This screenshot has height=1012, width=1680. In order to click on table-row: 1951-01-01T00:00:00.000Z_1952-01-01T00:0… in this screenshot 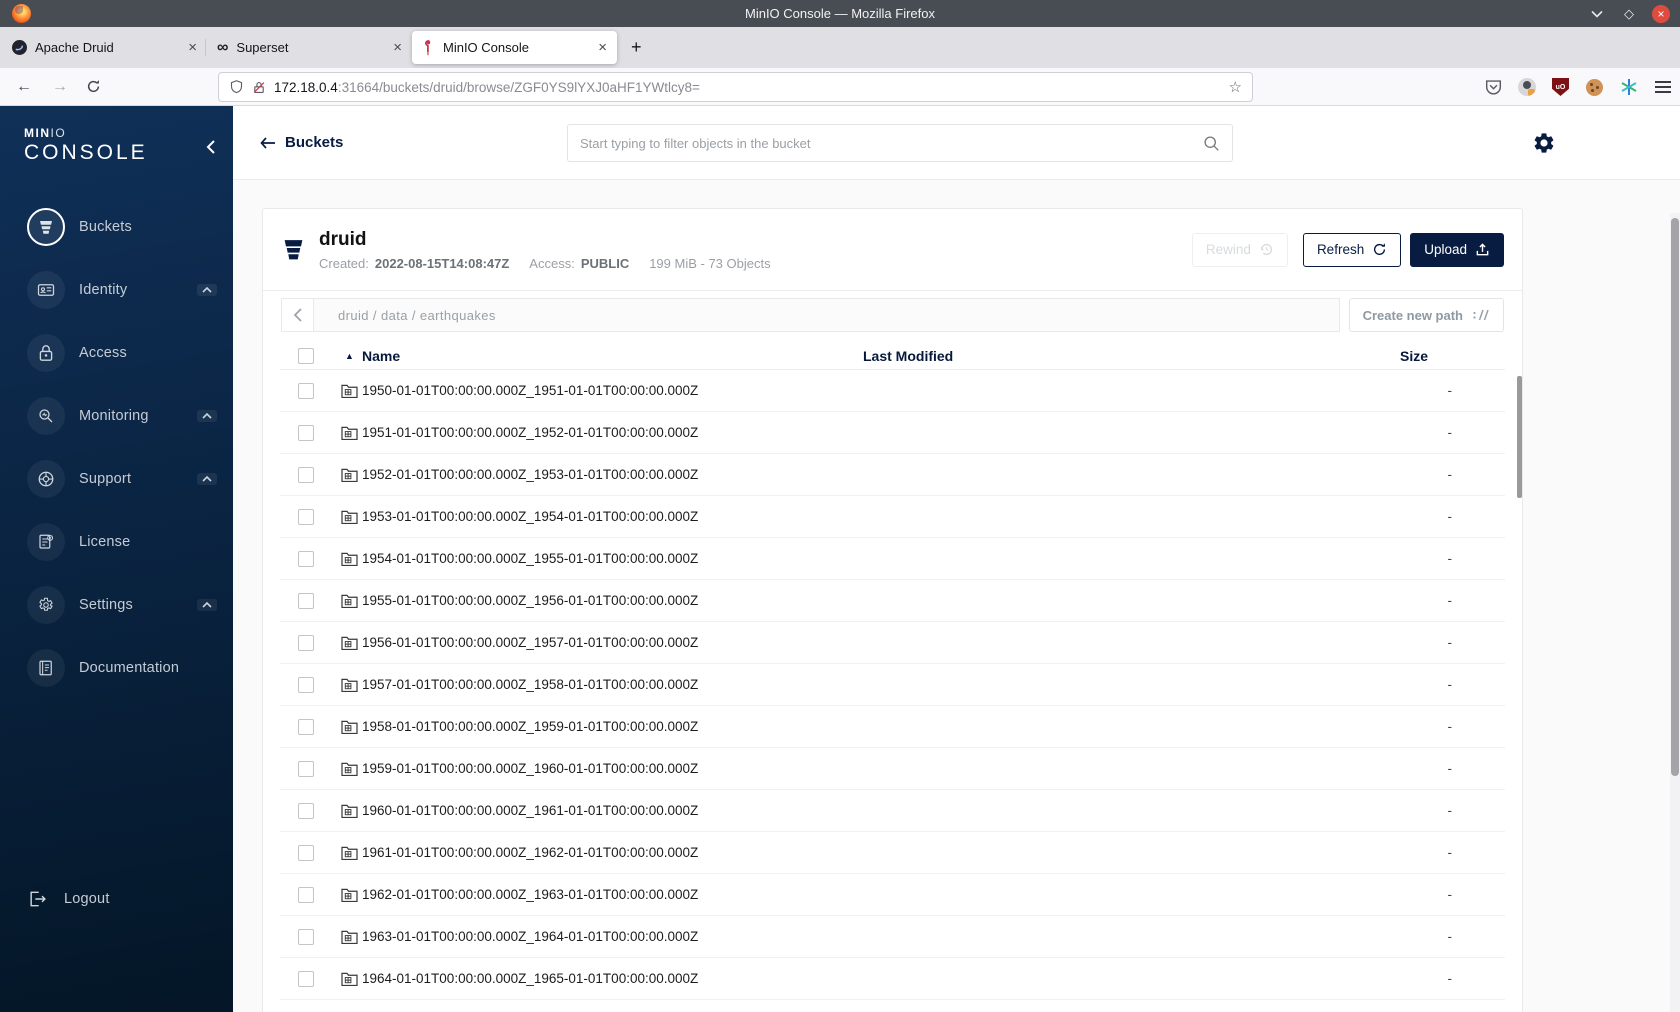, I will do `click(892, 433)`.